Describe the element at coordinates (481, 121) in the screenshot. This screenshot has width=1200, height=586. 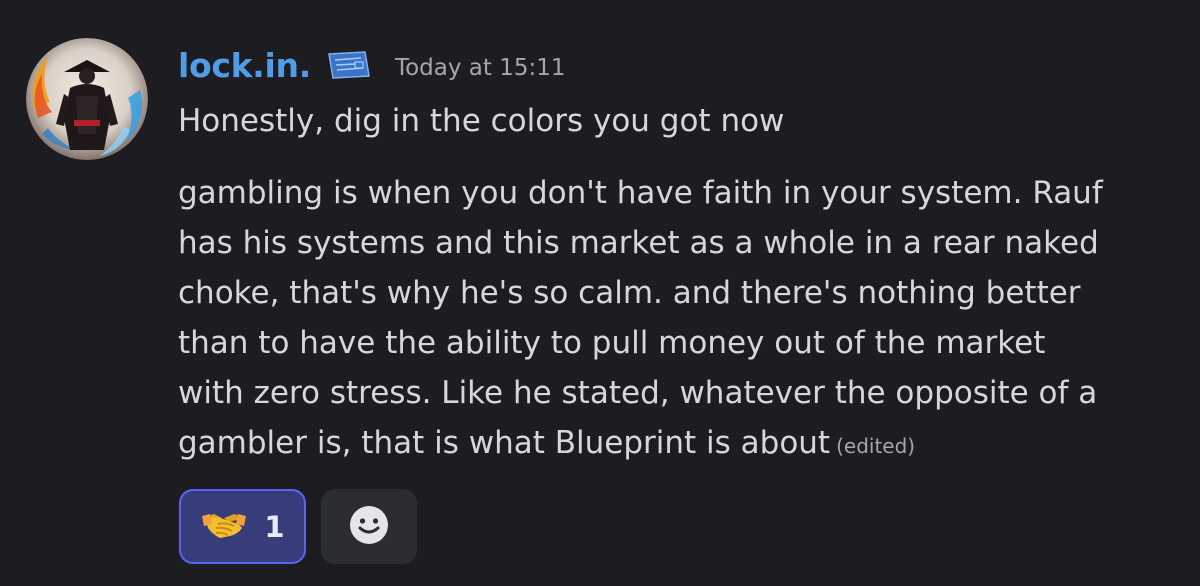
I see `message-text-line: Honestly, dig in the colors you got now` at that location.